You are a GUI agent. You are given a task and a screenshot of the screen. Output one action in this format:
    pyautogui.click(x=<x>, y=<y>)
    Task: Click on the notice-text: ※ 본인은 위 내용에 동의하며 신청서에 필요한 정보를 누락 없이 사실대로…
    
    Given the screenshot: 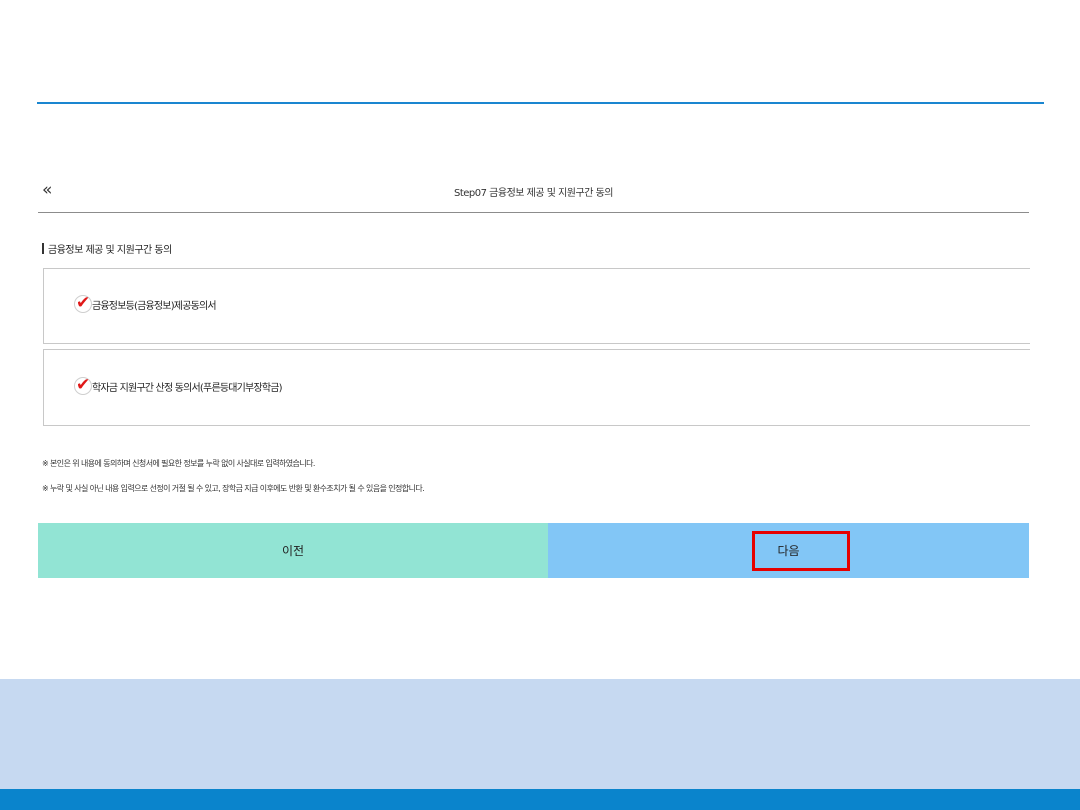 What is the action you would take?
    pyautogui.click(x=178, y=463)
    